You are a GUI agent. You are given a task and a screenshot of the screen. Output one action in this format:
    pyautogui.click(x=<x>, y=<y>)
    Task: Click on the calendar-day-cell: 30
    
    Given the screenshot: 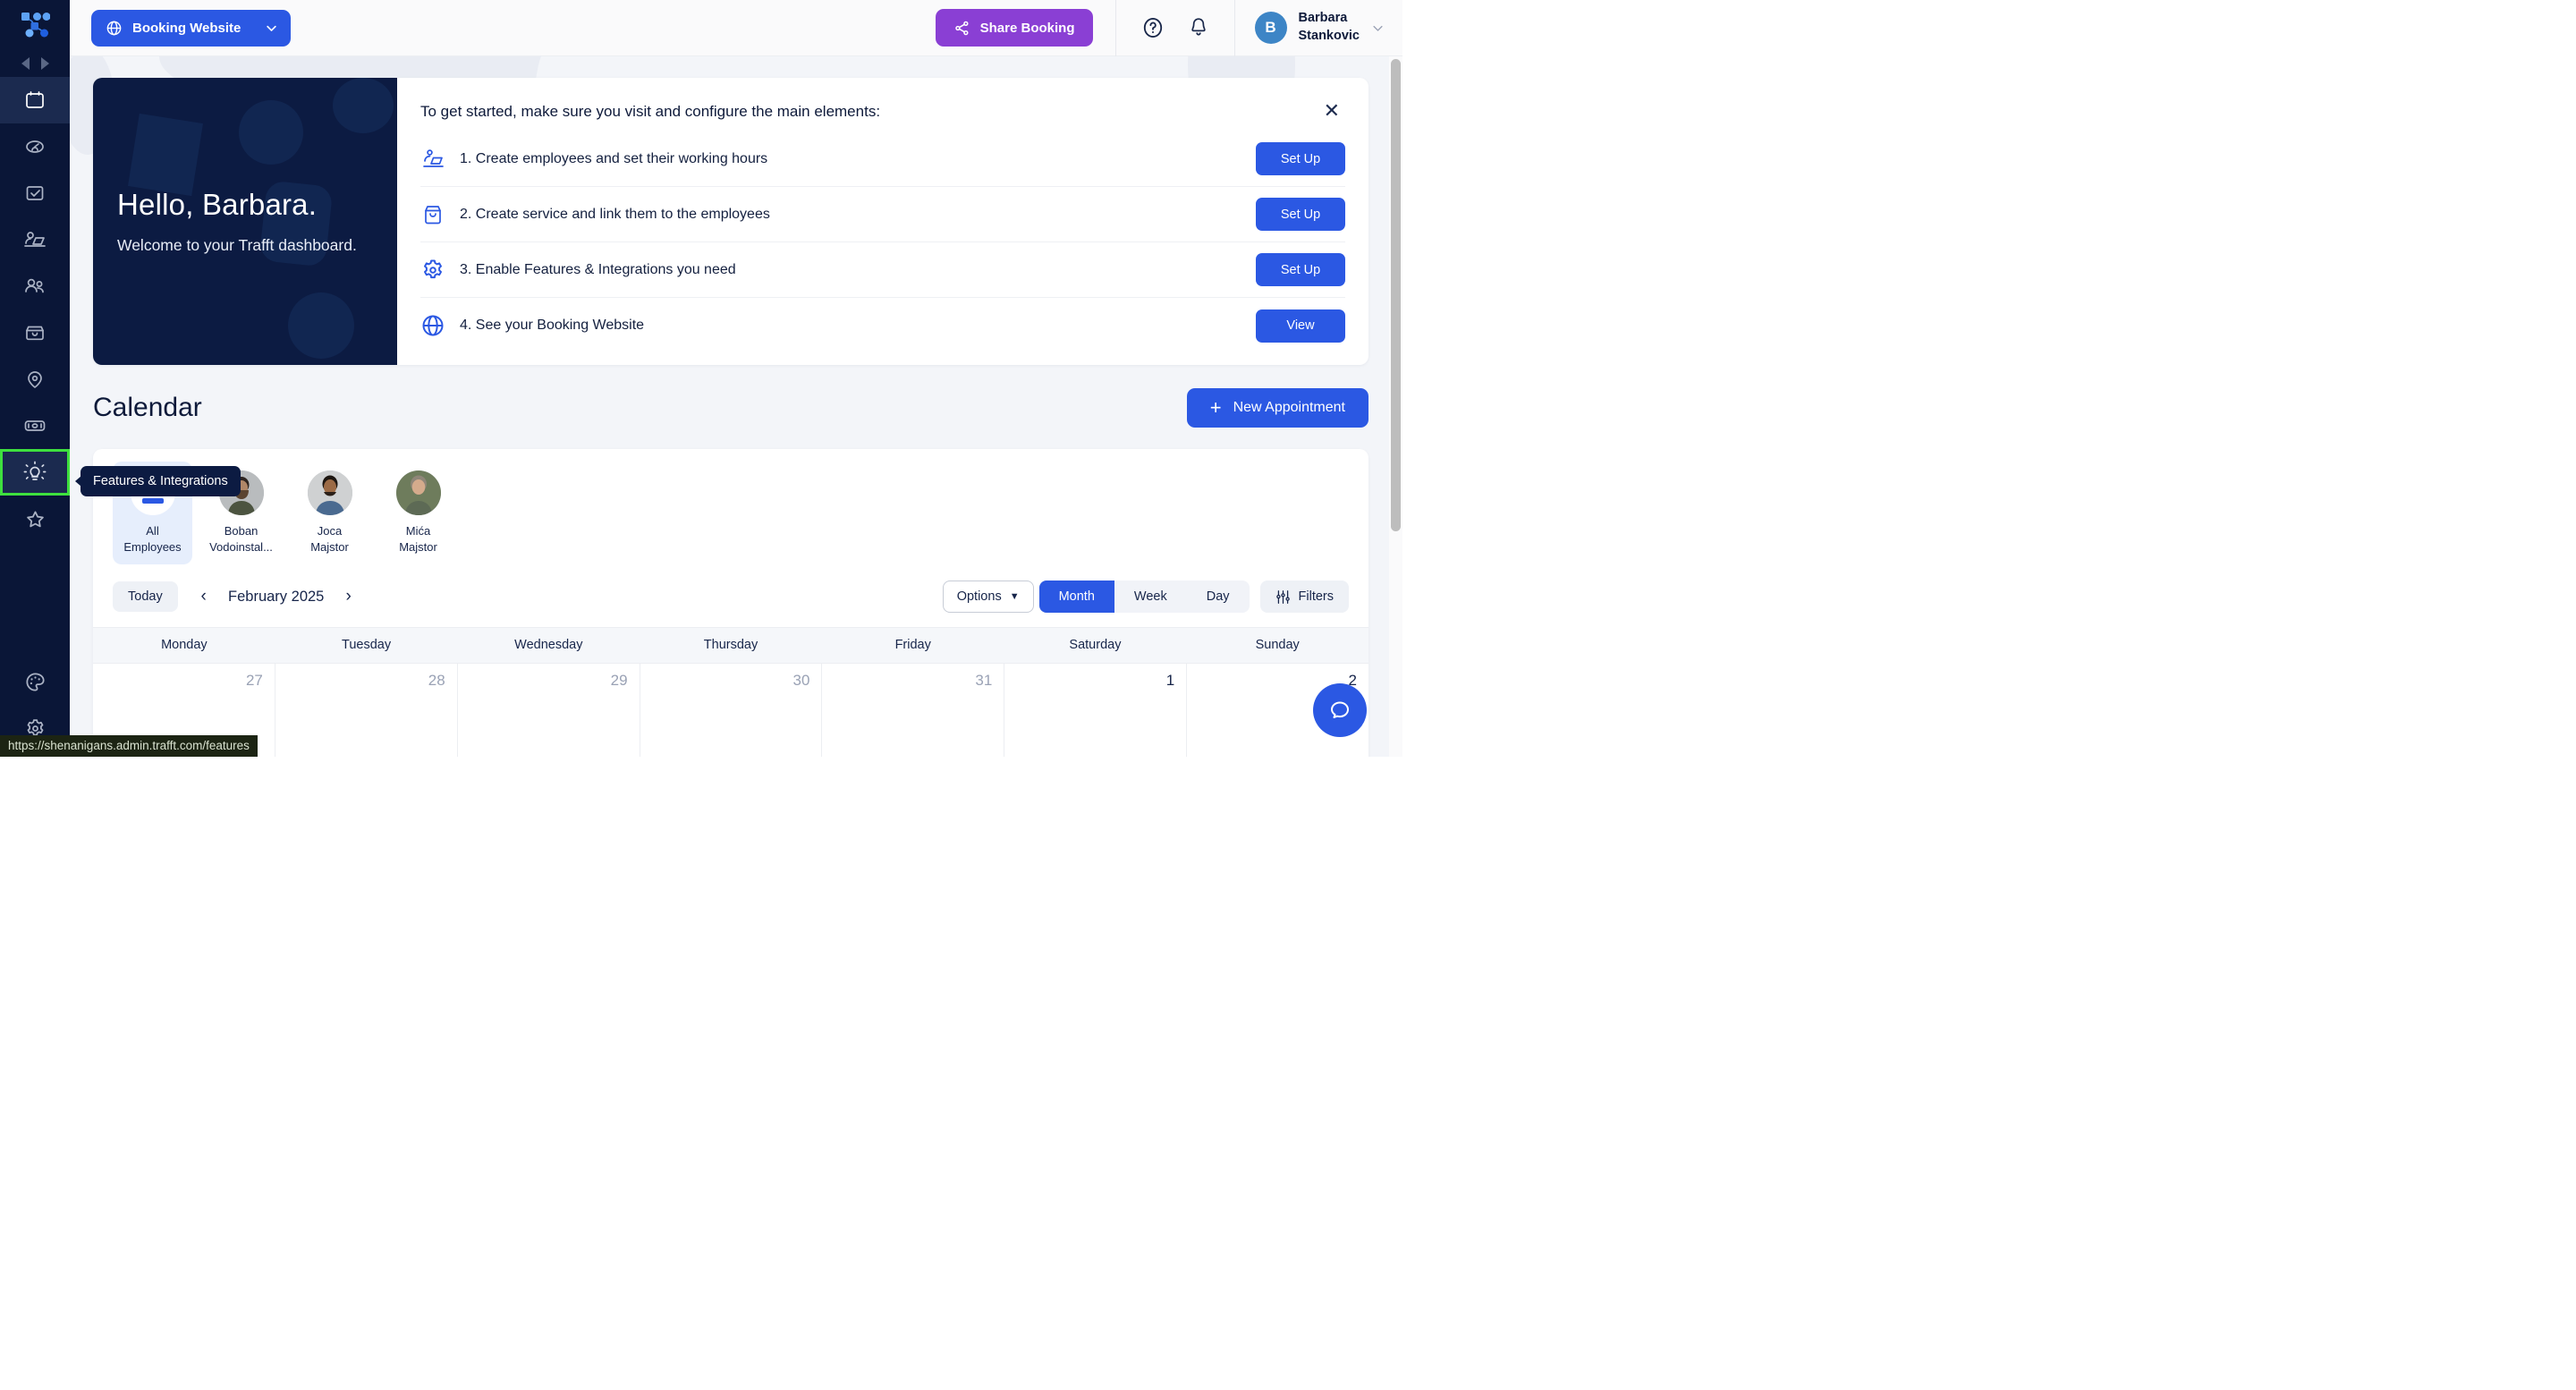 What is the action you would take?
    pyautogui.click(x=731, y=710)
    